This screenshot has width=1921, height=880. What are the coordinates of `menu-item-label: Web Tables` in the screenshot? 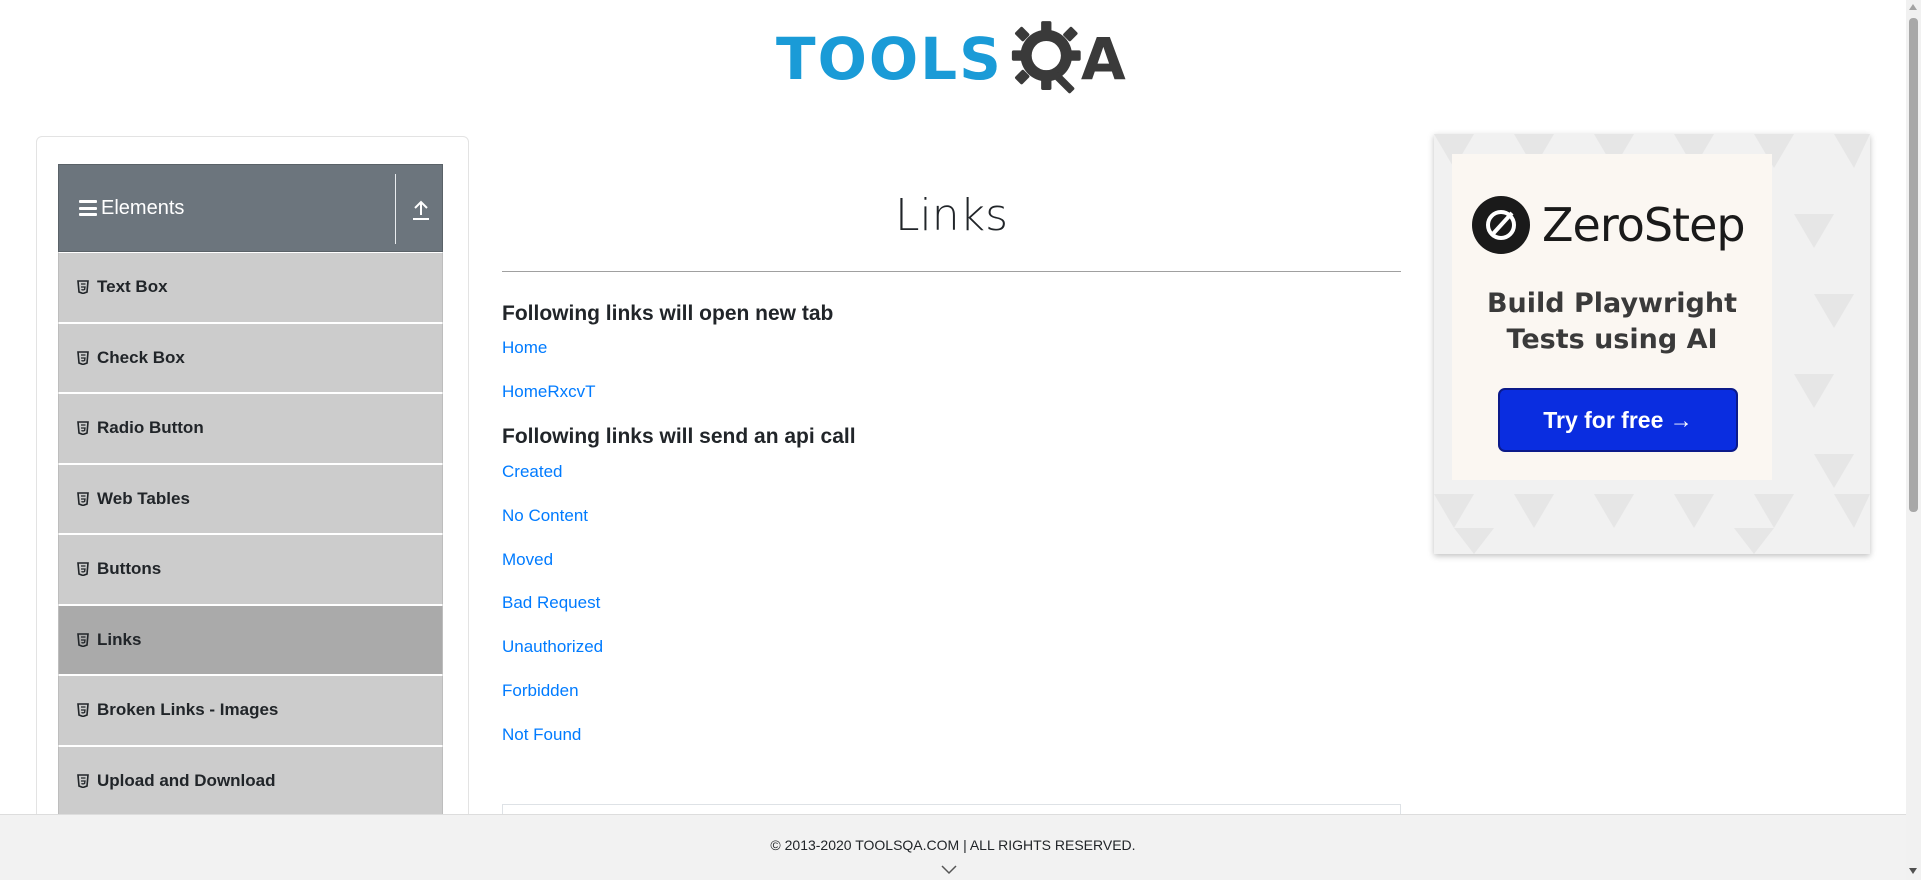 It's located at (143, 498).